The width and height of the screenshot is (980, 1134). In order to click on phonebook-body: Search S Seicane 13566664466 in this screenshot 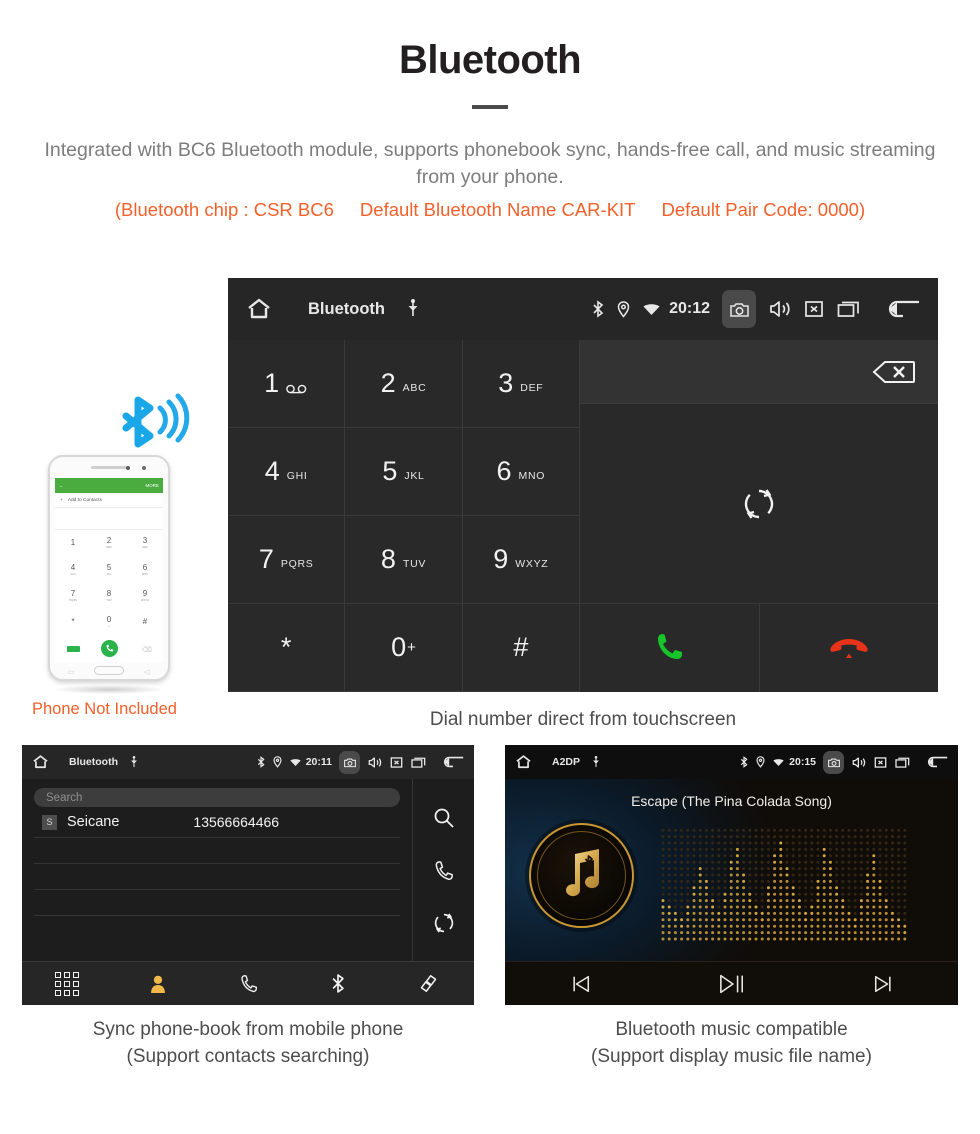, I will do `click(248, 870)`.